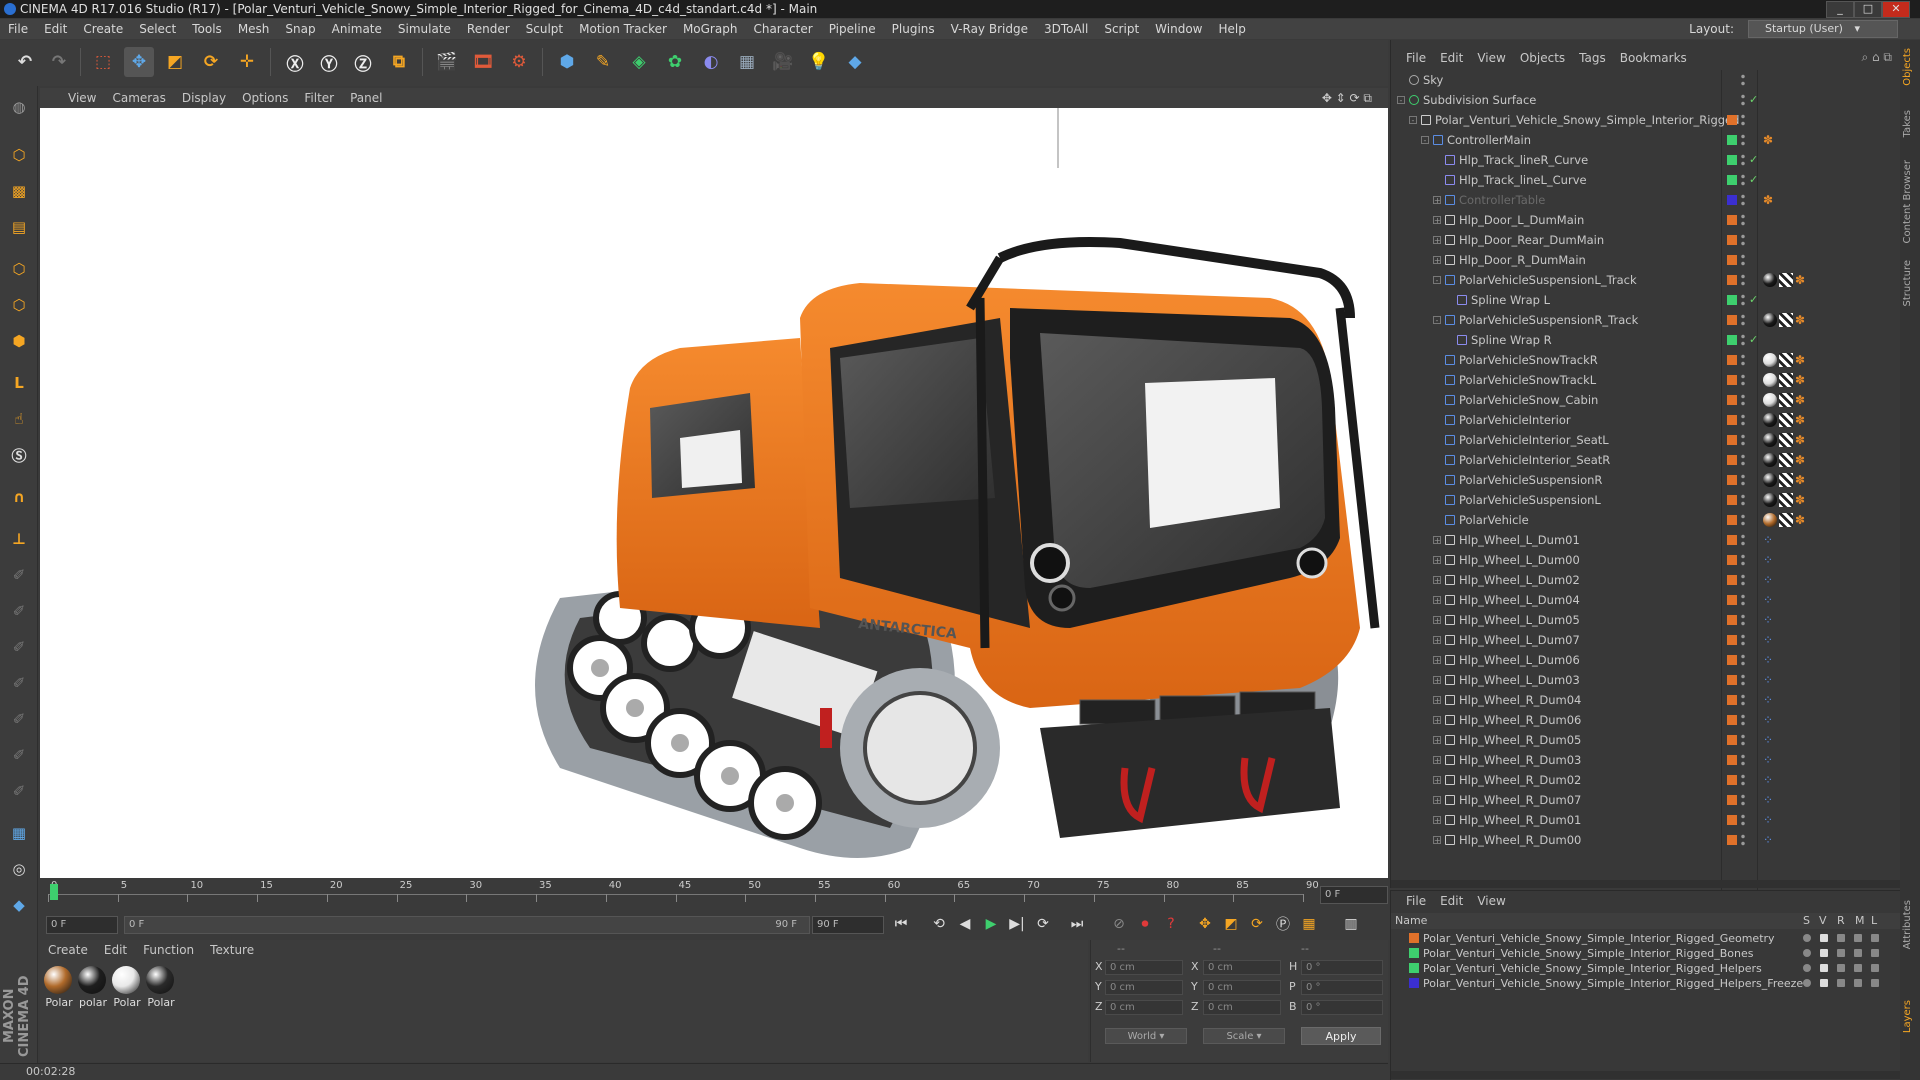  What do you see at coordinates (1347, 98) in the screenshot?
I see `viewport-nav-icons: ✥ ⇕ ⟳ ⧉` at bounding box center [1347, 98].